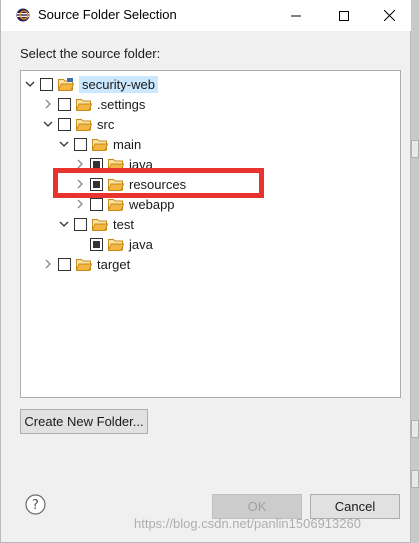 The width and height of the screenshot is (419, 543). Describe the element at coordinates (415, 271) in the screenshot. I see `background-window-edge` at that location.